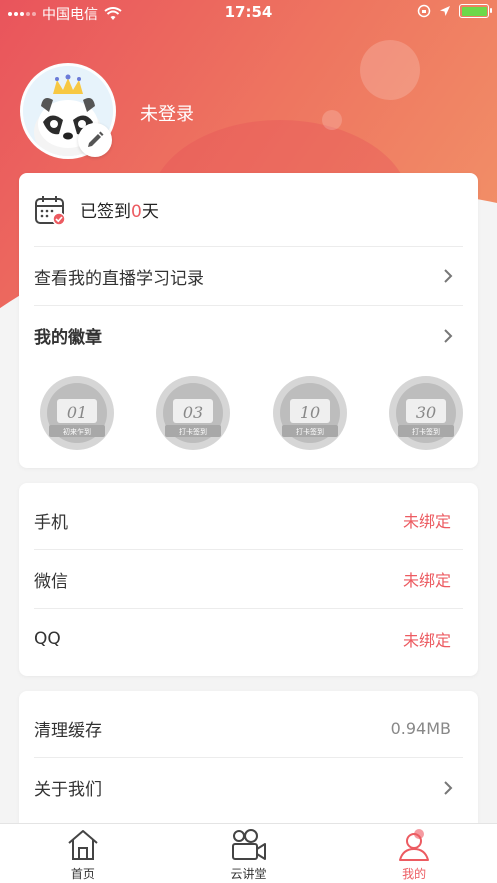  What do you see at coordinates (475, 11) in the screenshot?
I see `battery-icon` at bounding box center [475, 11].